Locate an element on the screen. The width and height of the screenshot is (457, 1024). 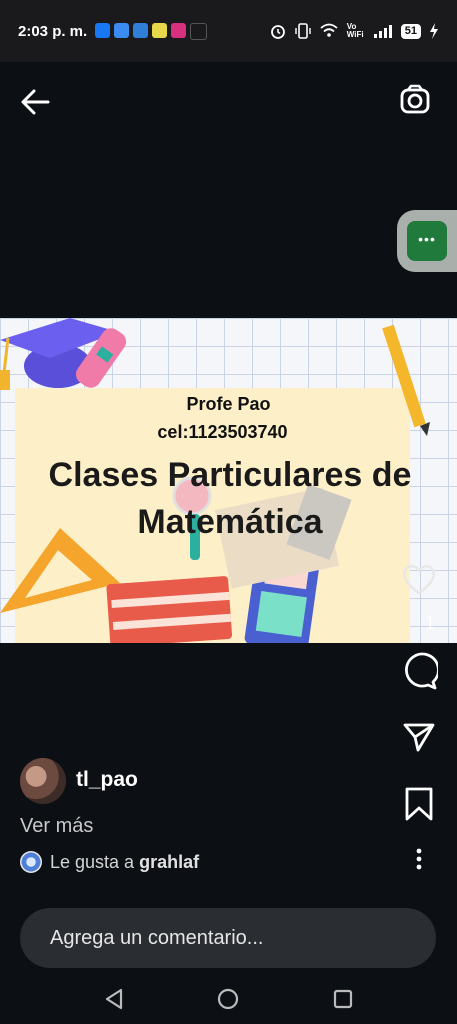
arrow-left-icon is located at coordinates (36, 102).